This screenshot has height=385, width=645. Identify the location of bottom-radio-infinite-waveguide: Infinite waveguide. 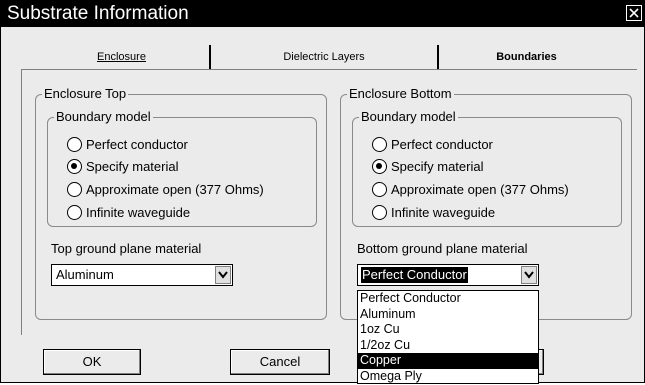
(433, 212).